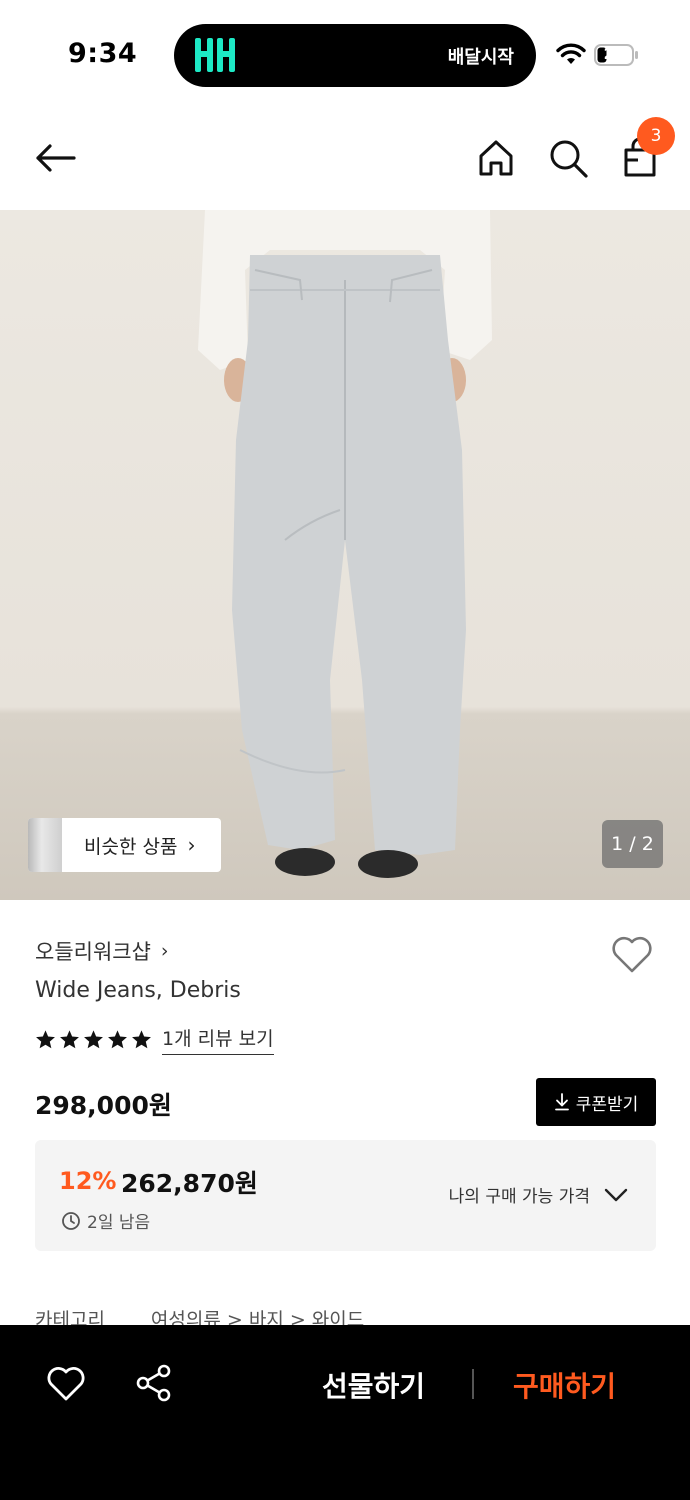 This screenshot has width=690, height=1500. I want to click on arrow-left-icon, so click(56, 158).